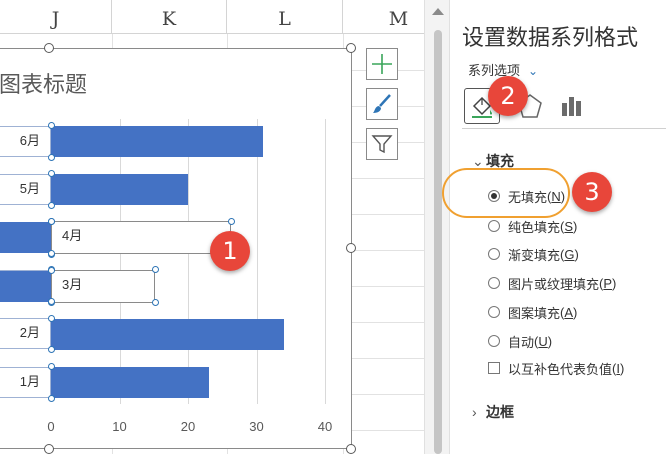 The height and width of the screenshot is (454, 666). What do you see at coordinates (592, 192) in the screenshot?
I see `callout-badge-3: 3` at bounding box center [592, 192].